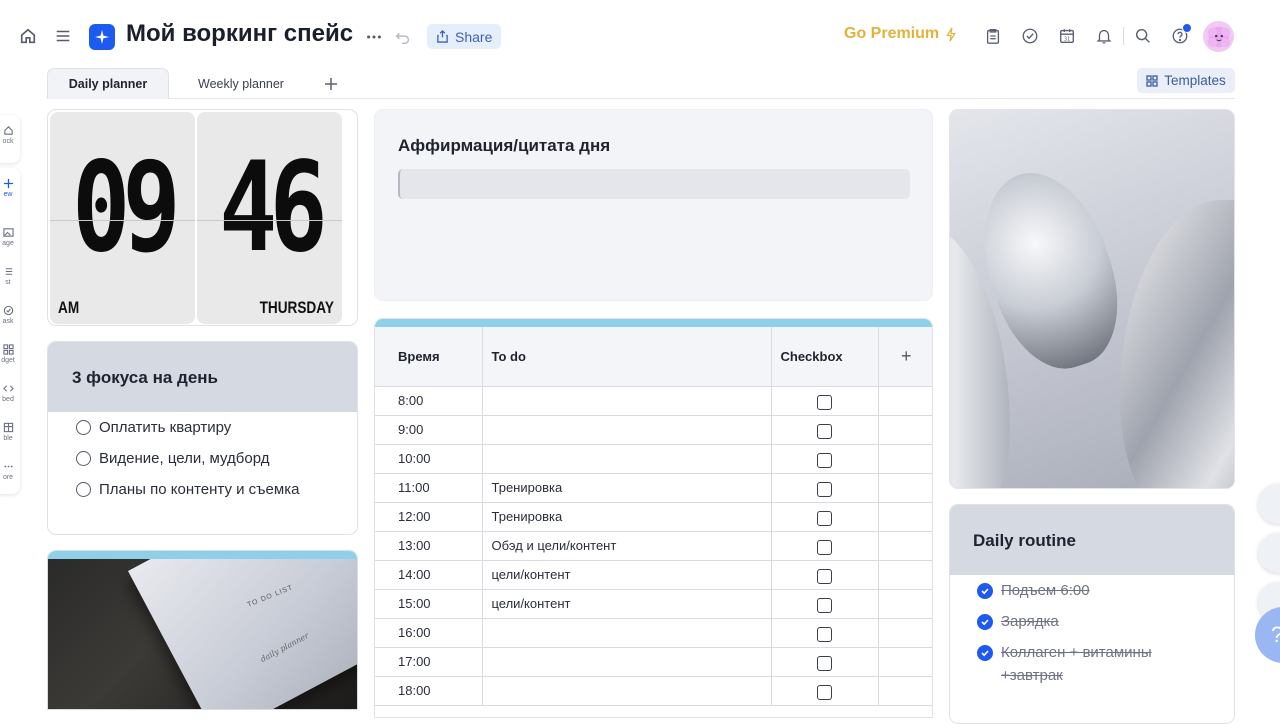 This screenshot has height=724, width=1280. Describe the element at coordinates (654, 184) in the screenshot. I see `affirmation-input` at that location.